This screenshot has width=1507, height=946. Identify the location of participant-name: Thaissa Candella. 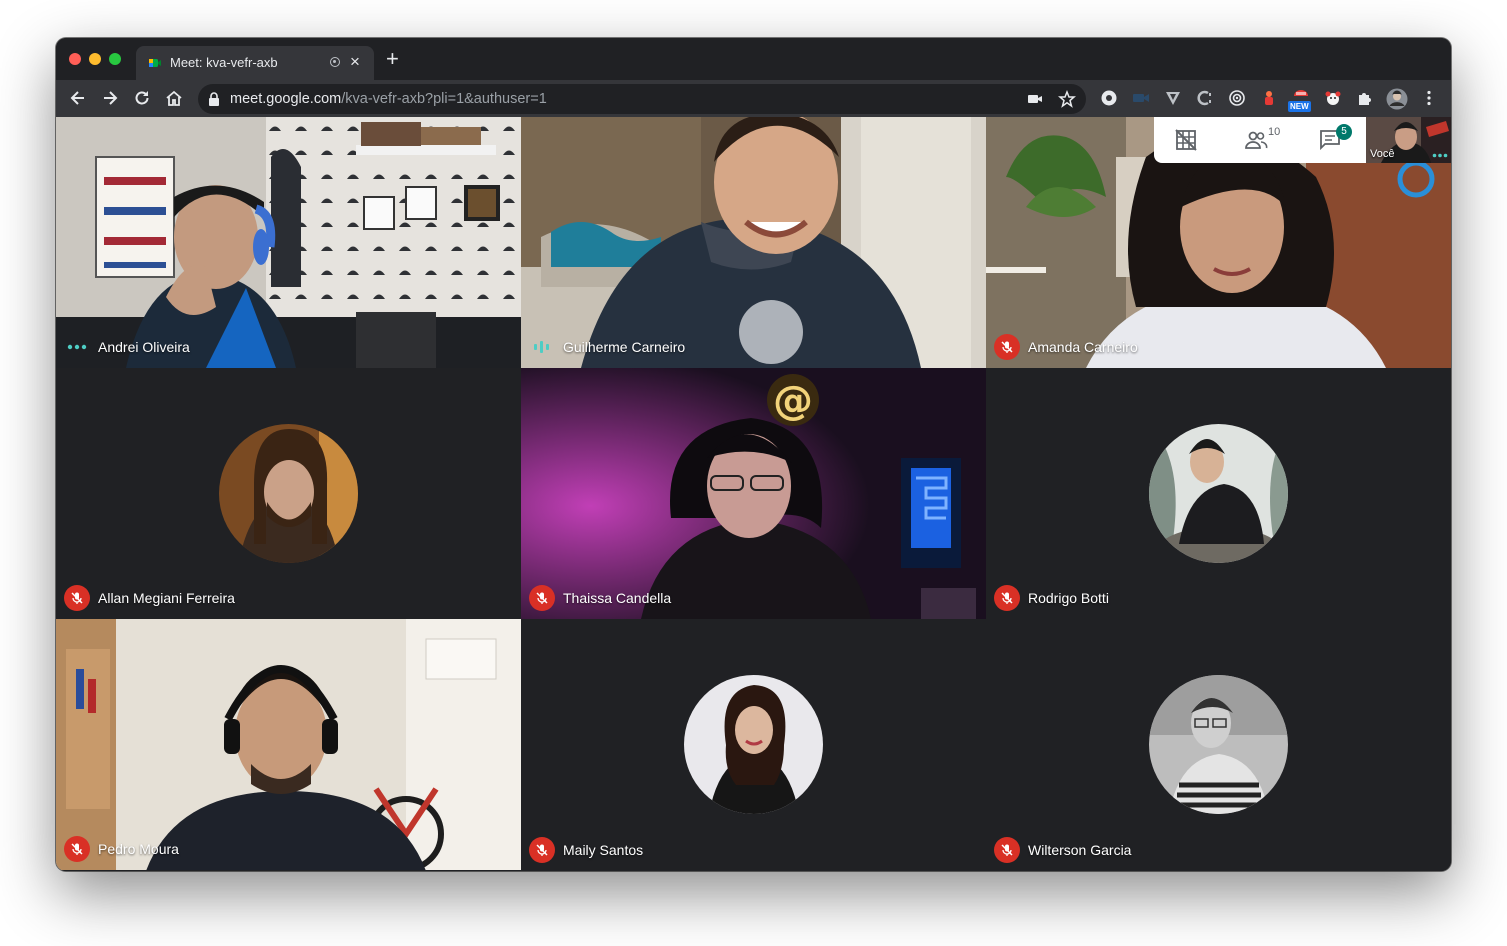
(617, 598).